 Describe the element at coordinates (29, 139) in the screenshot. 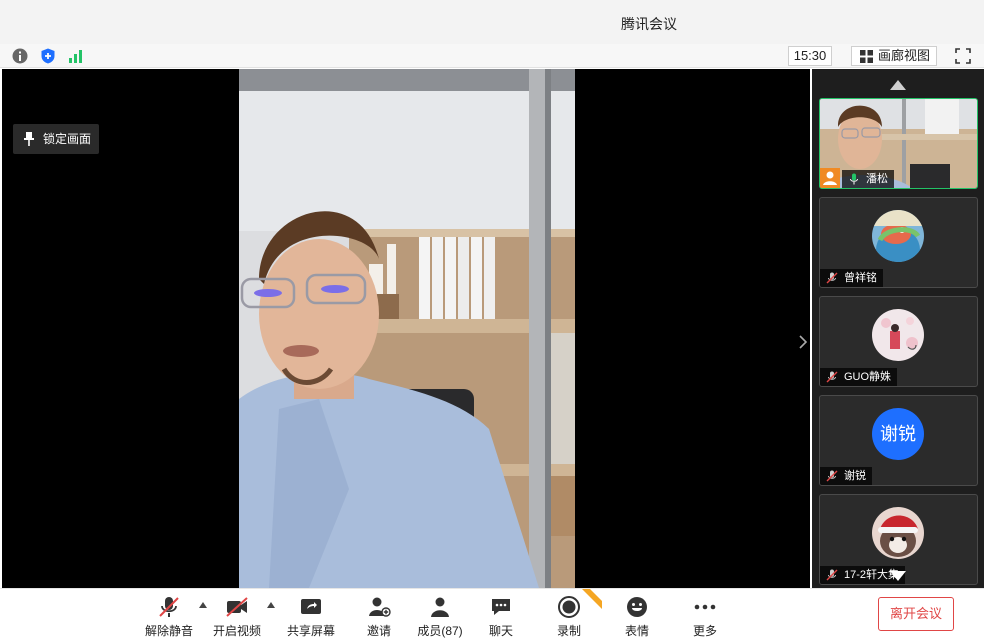

I see `pin-icon` at that location.